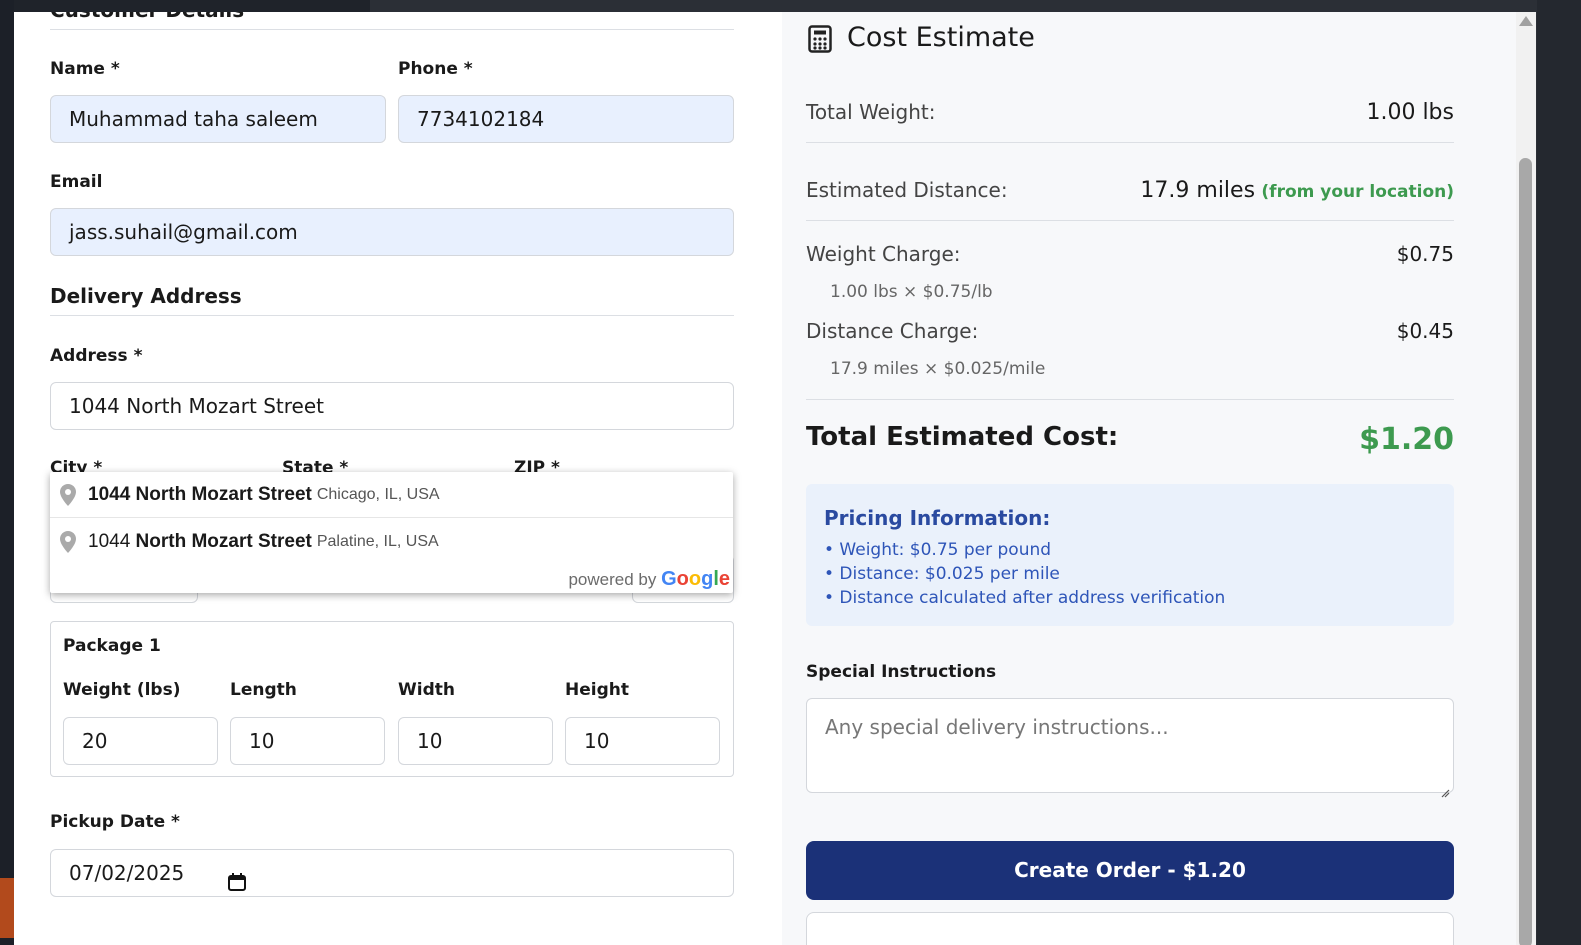 The image size is (1581, 945). I want to click on delivery-address-title: Delivery Address, so click(146, 296).